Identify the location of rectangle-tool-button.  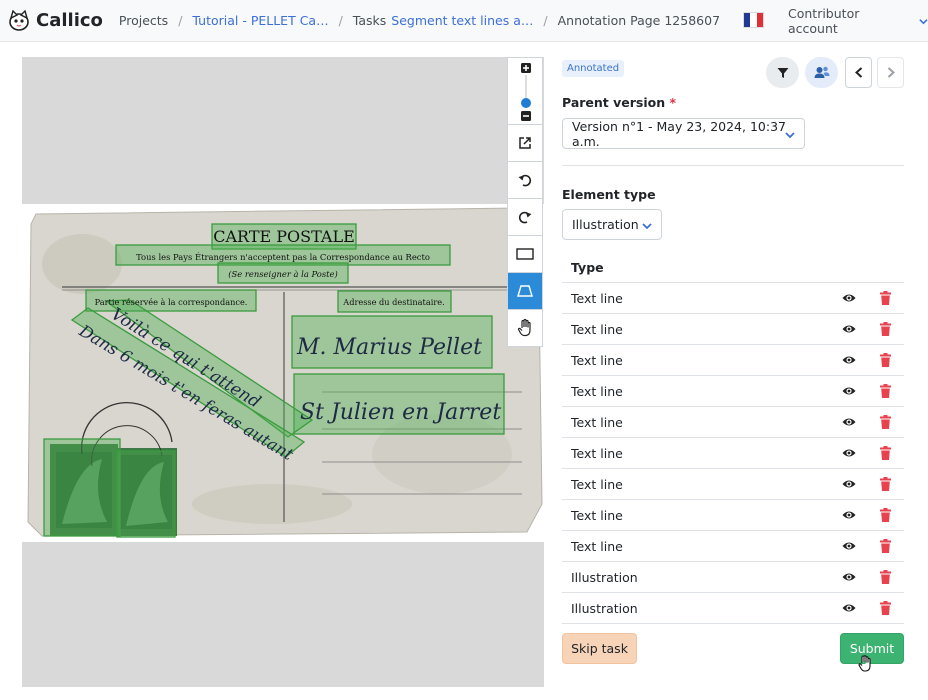
(525, 254).